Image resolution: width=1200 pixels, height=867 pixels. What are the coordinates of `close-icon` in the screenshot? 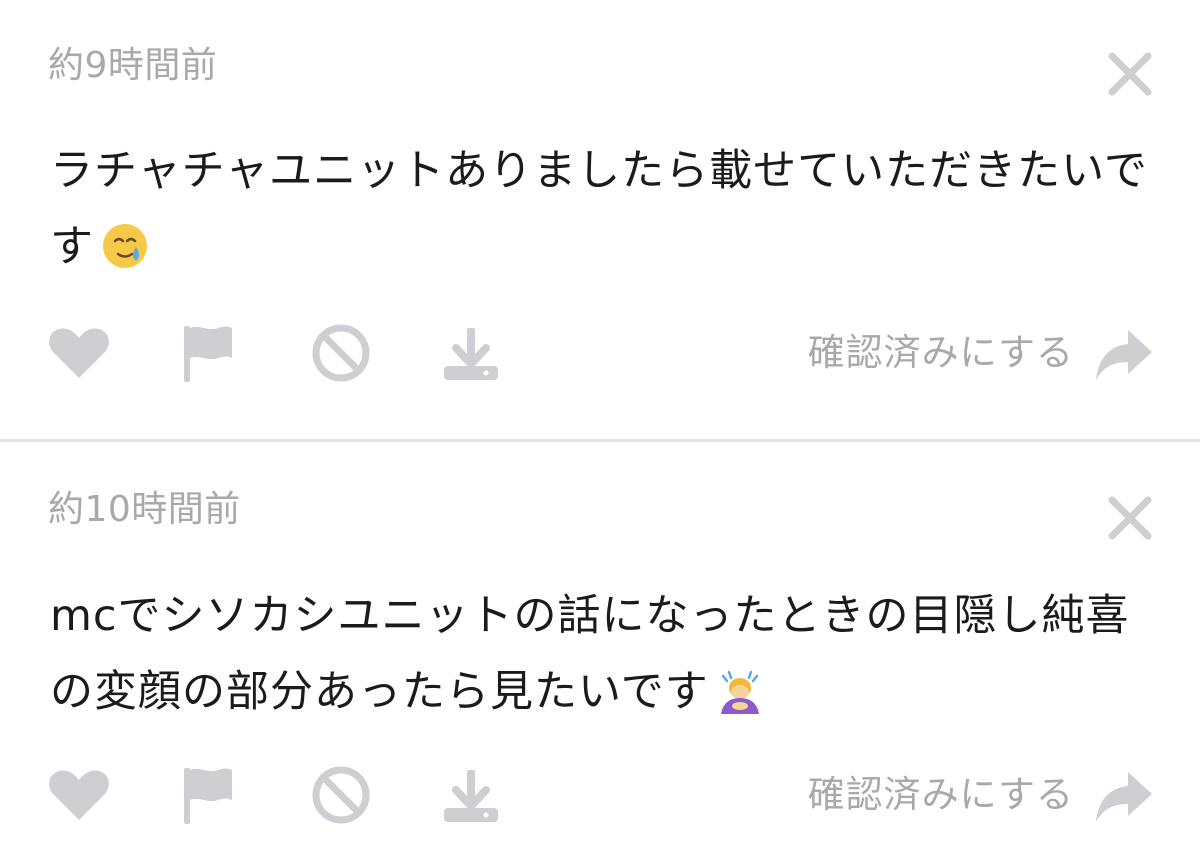 It's located at (1130, 518).